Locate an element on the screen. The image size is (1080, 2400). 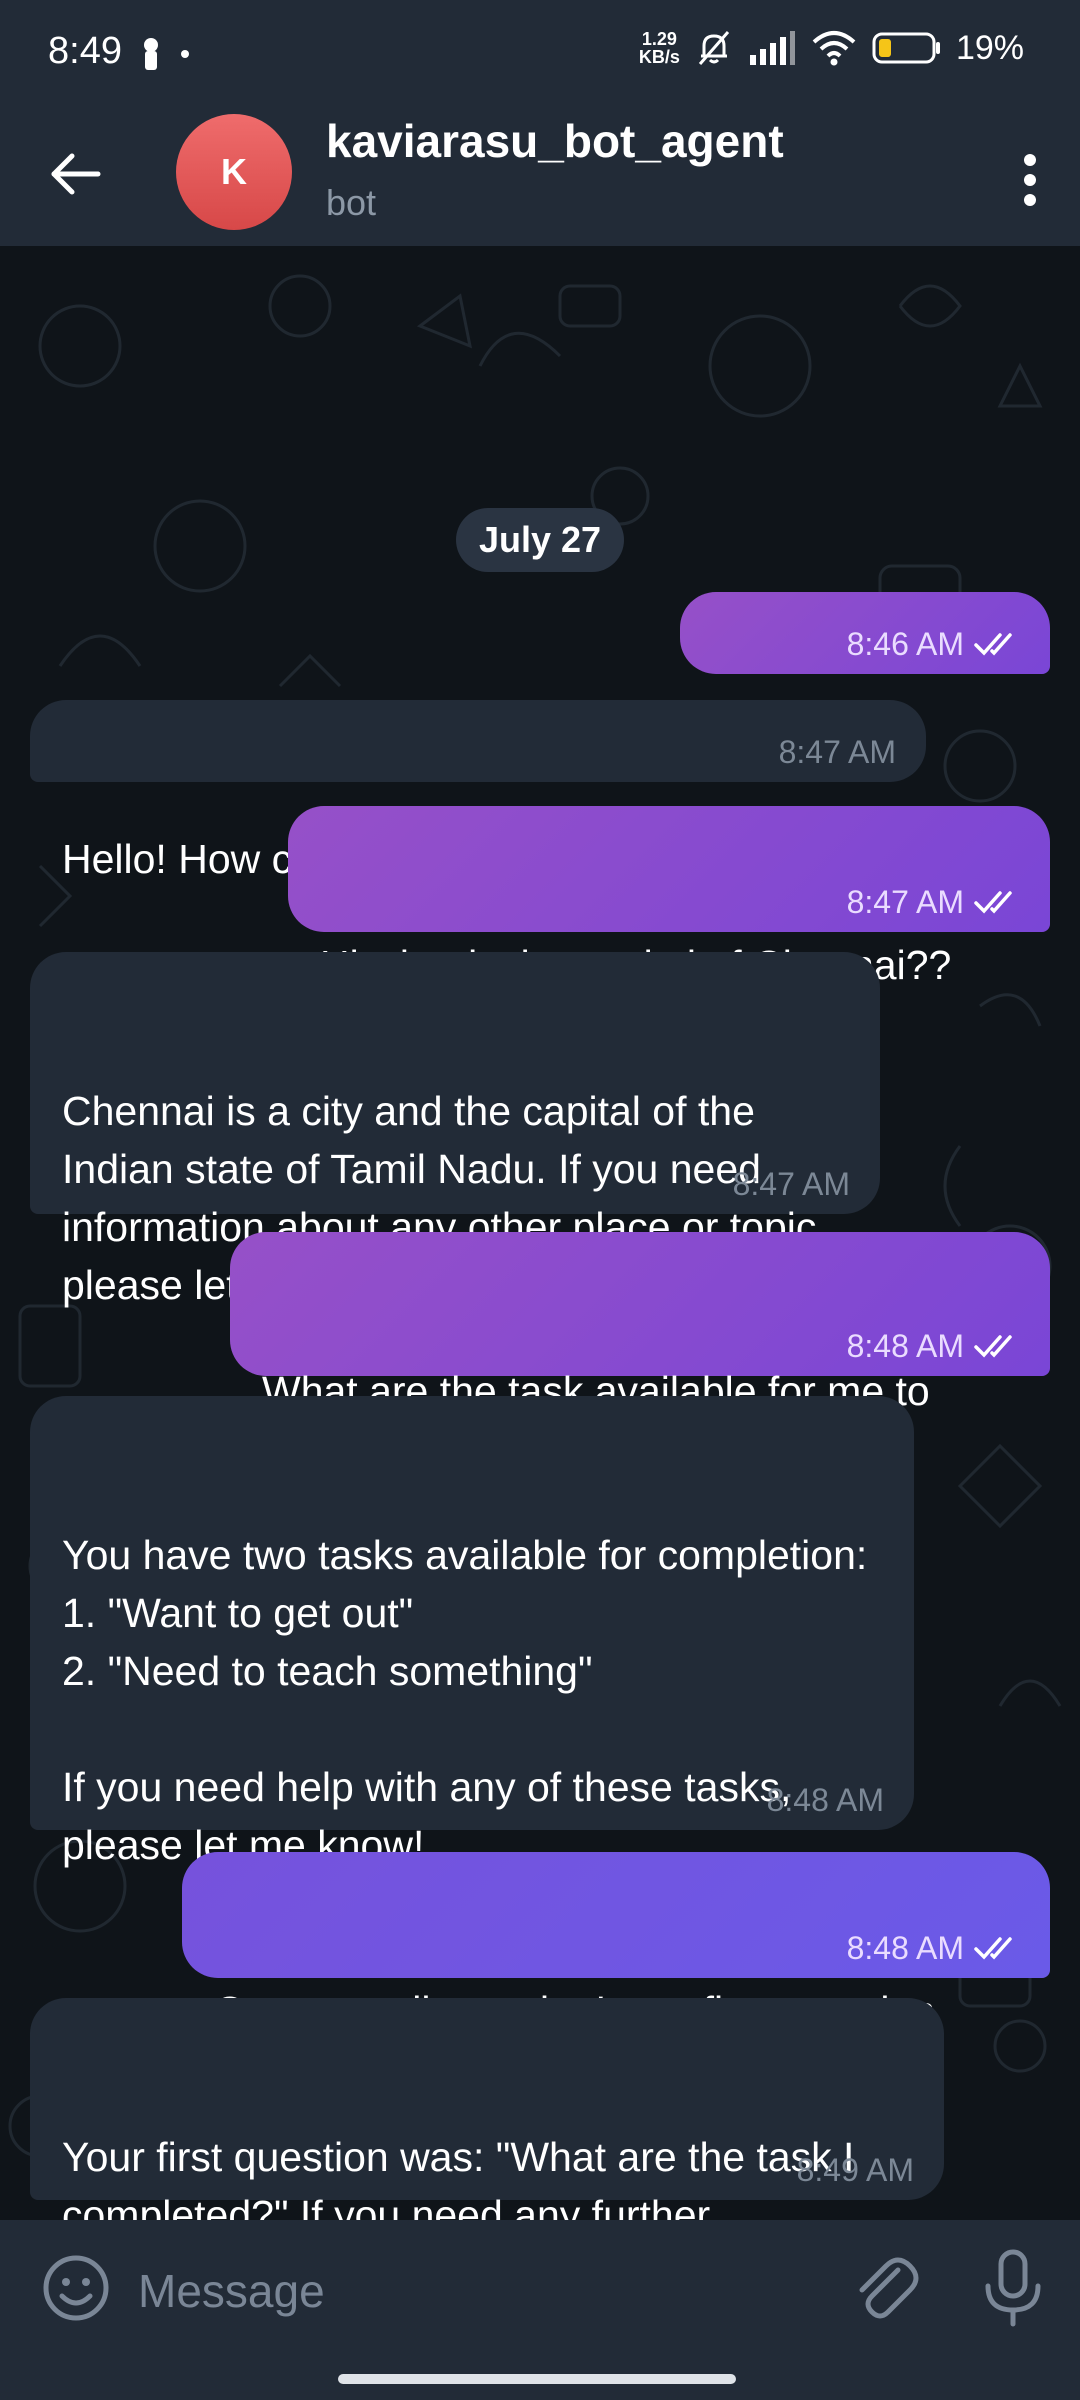
system-nav-bar is located at coordinates (540, 2380).